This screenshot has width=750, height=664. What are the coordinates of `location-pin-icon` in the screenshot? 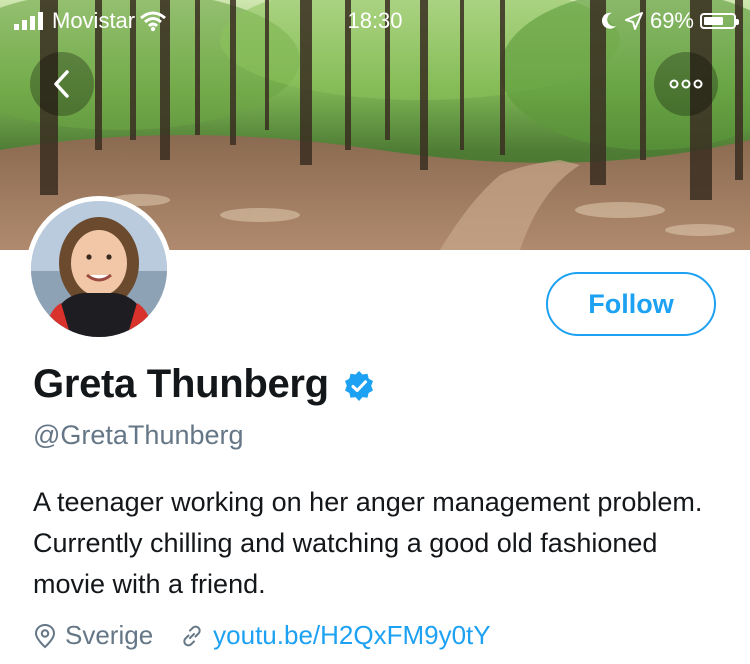 It's located at (45, 635).